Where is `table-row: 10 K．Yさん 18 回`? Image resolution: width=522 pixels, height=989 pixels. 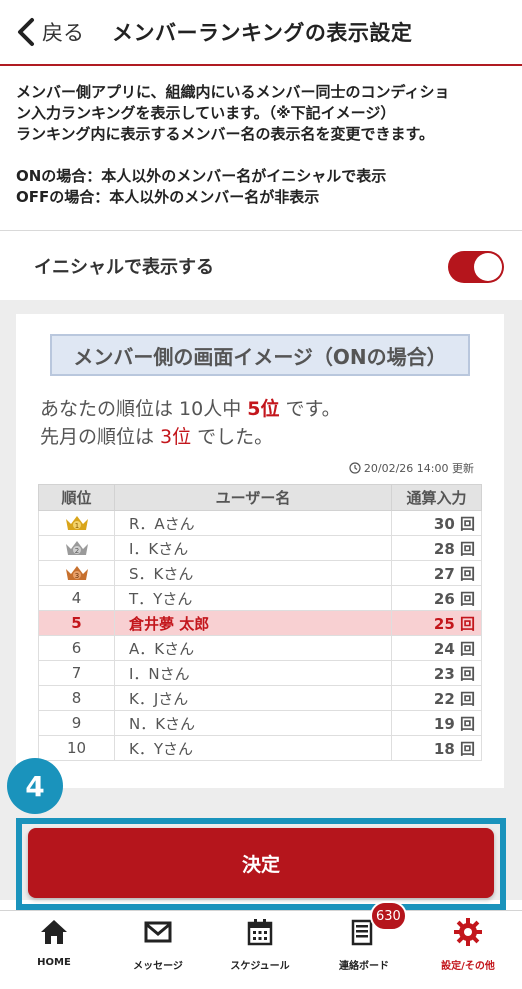 table-row: 10 K．Yさん 18 回 is located at coordinates (260, 748).